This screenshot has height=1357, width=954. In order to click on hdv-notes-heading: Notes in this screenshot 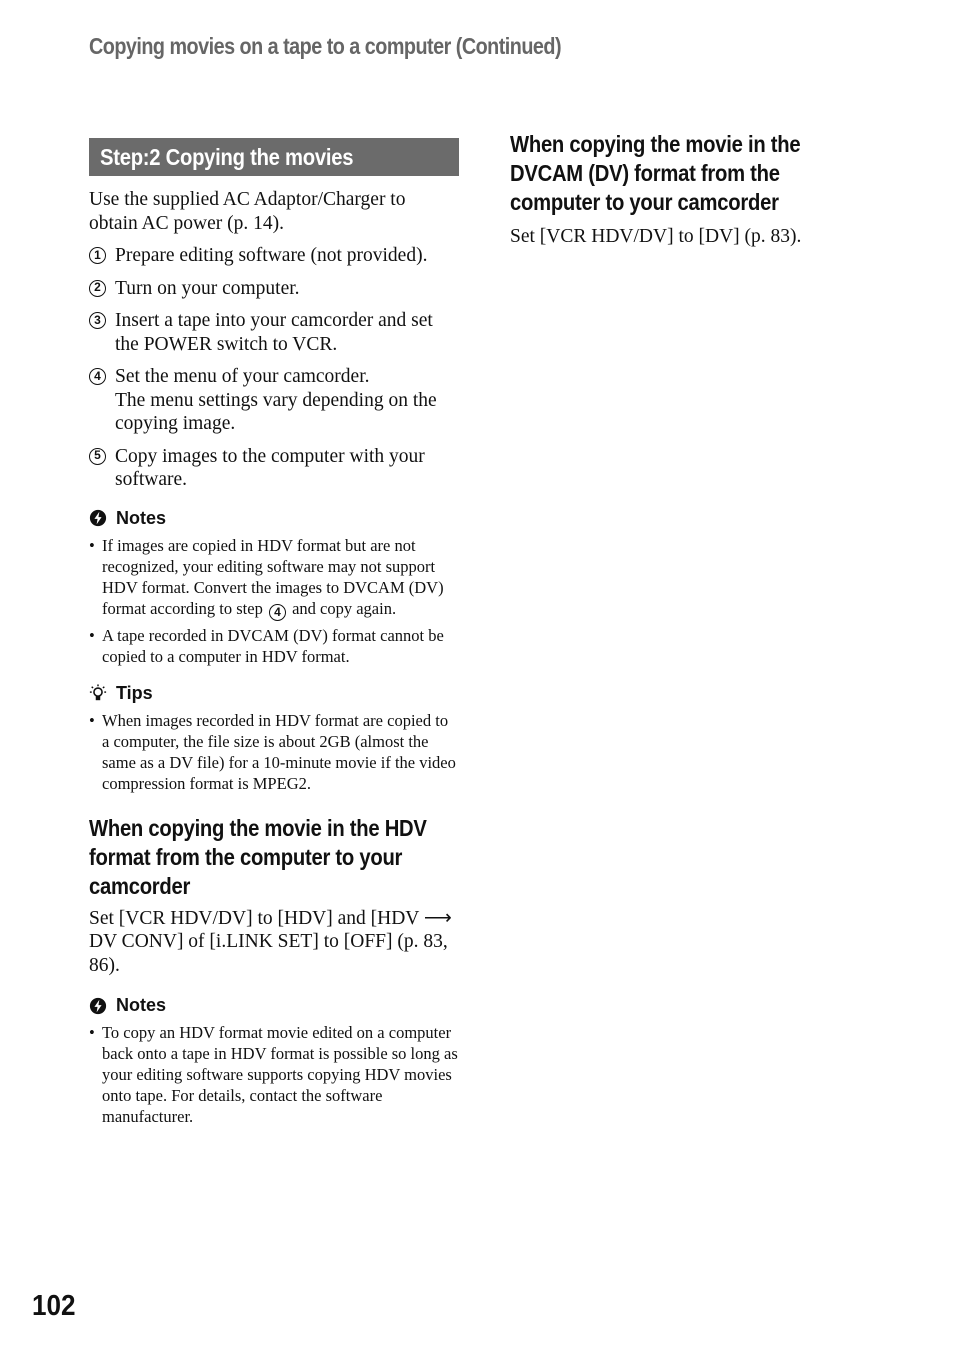, I will do `click(274, 1005)`.